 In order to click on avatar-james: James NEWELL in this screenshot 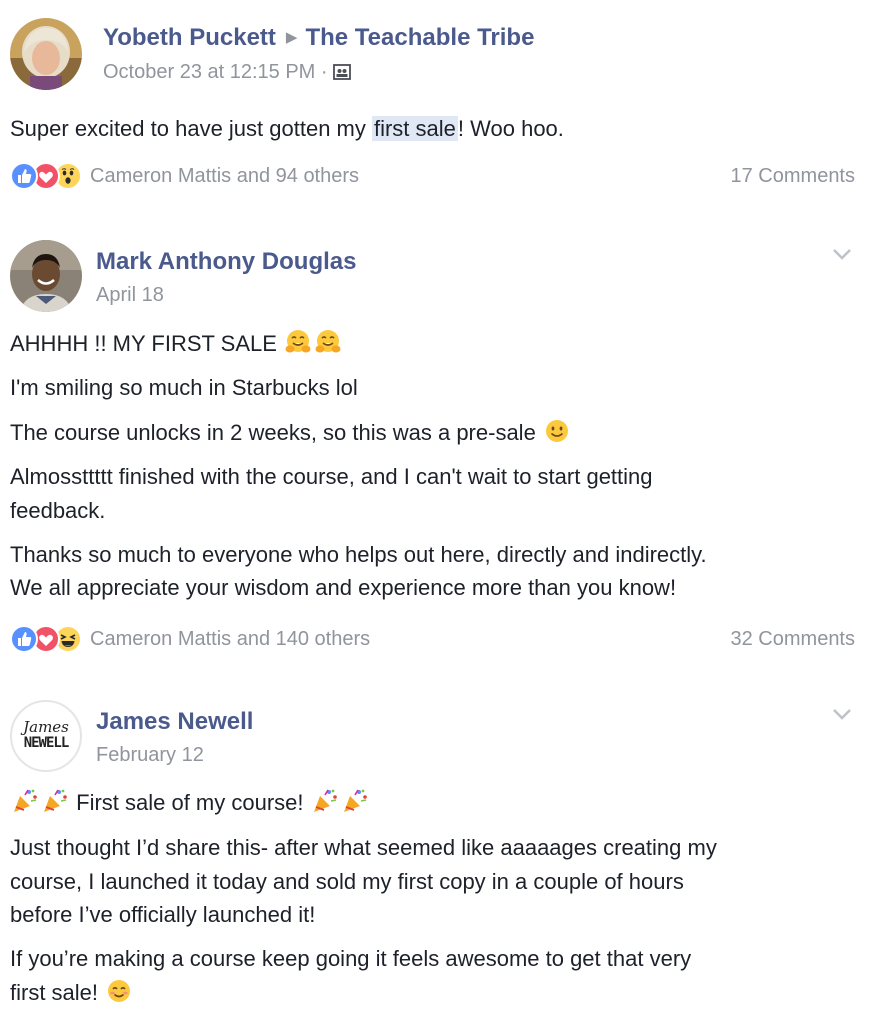, I will do `click(46, 736)`.